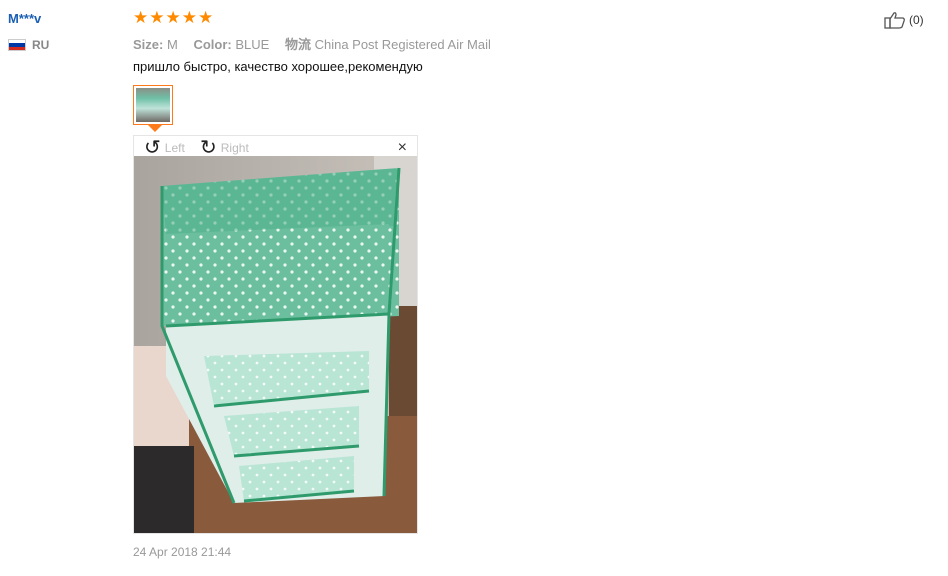 The image size is (948, 576). What do you see at coordinates (41, 45) in the screenshot?
I see `country-code: RU` at bounding box center [41, 45].